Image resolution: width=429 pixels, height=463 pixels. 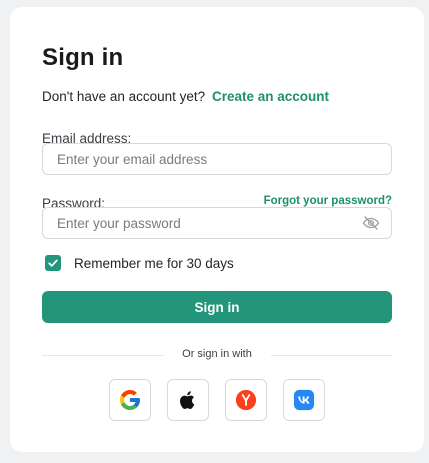 I want to click on no-account-text: Don't have an account yet?, so click(x=124, y=96).